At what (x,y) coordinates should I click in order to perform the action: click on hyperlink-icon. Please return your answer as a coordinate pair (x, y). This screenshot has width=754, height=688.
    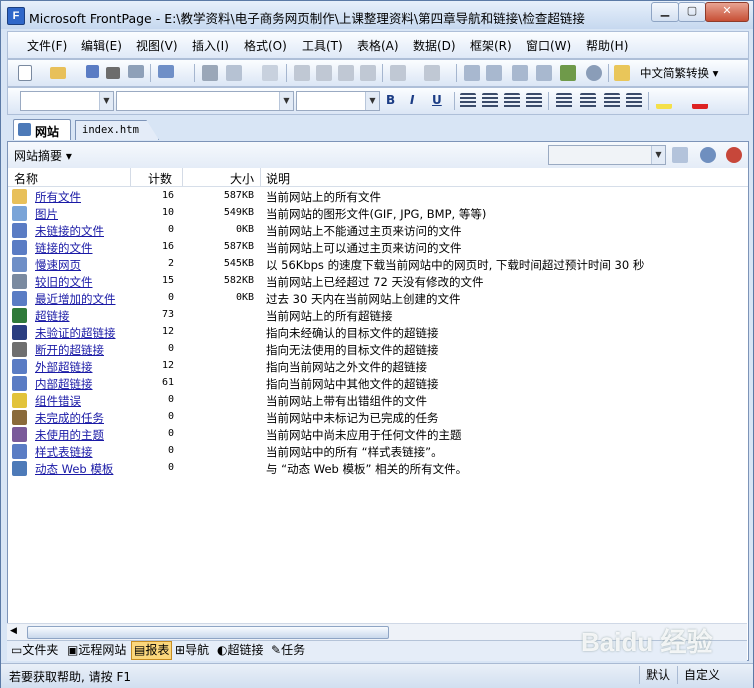
    Looking at the image, I should click on (594, 73).